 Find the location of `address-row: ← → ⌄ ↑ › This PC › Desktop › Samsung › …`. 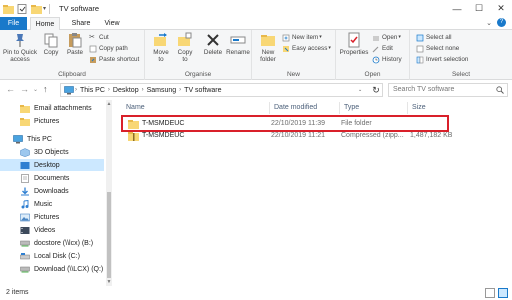

address-row: ← → ⌄ ↑ › This PC › Desktop › Samsung › … is located at coordinates (256, 90).